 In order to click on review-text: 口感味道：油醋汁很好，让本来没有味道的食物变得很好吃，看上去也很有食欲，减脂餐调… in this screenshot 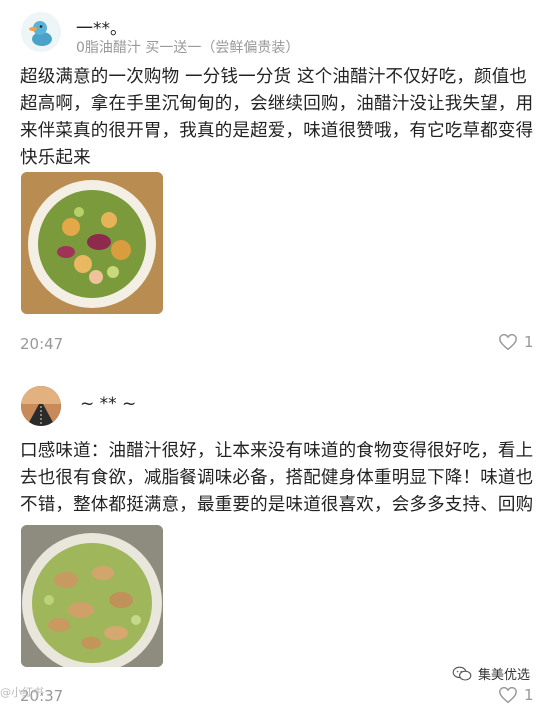, I will do `click(277, 478)`.